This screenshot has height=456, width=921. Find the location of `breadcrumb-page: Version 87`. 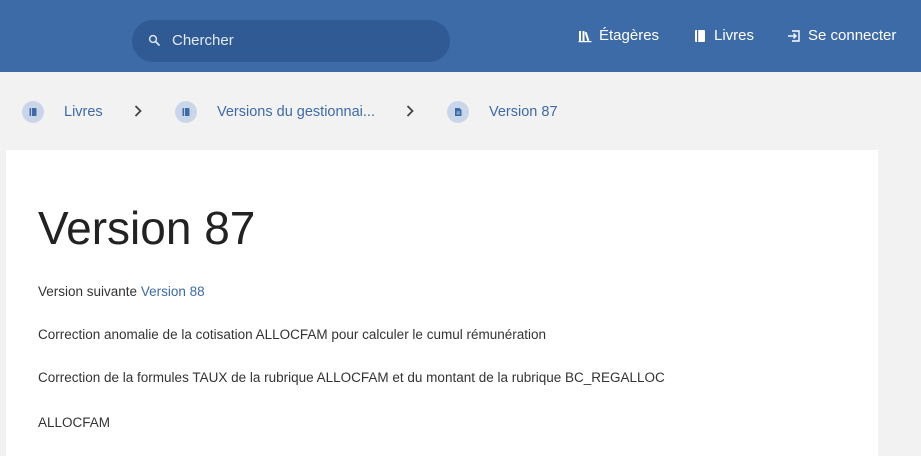

breadcrumb-page: Version 87 is located at coordinates (502, 112).